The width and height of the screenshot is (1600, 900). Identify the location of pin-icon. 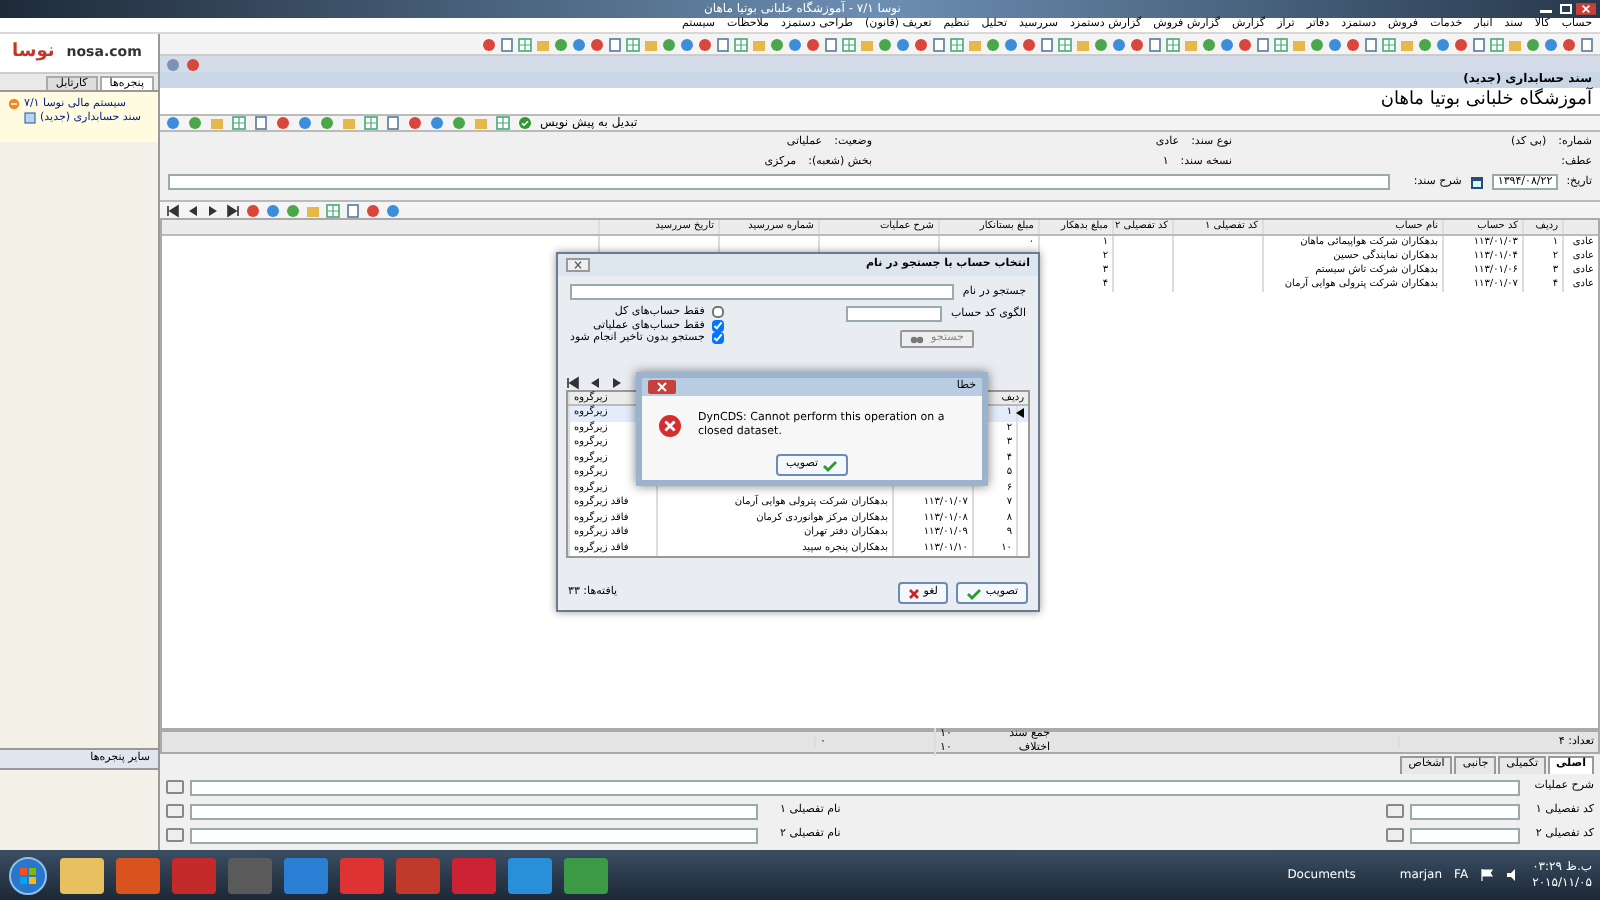
(173, 64).